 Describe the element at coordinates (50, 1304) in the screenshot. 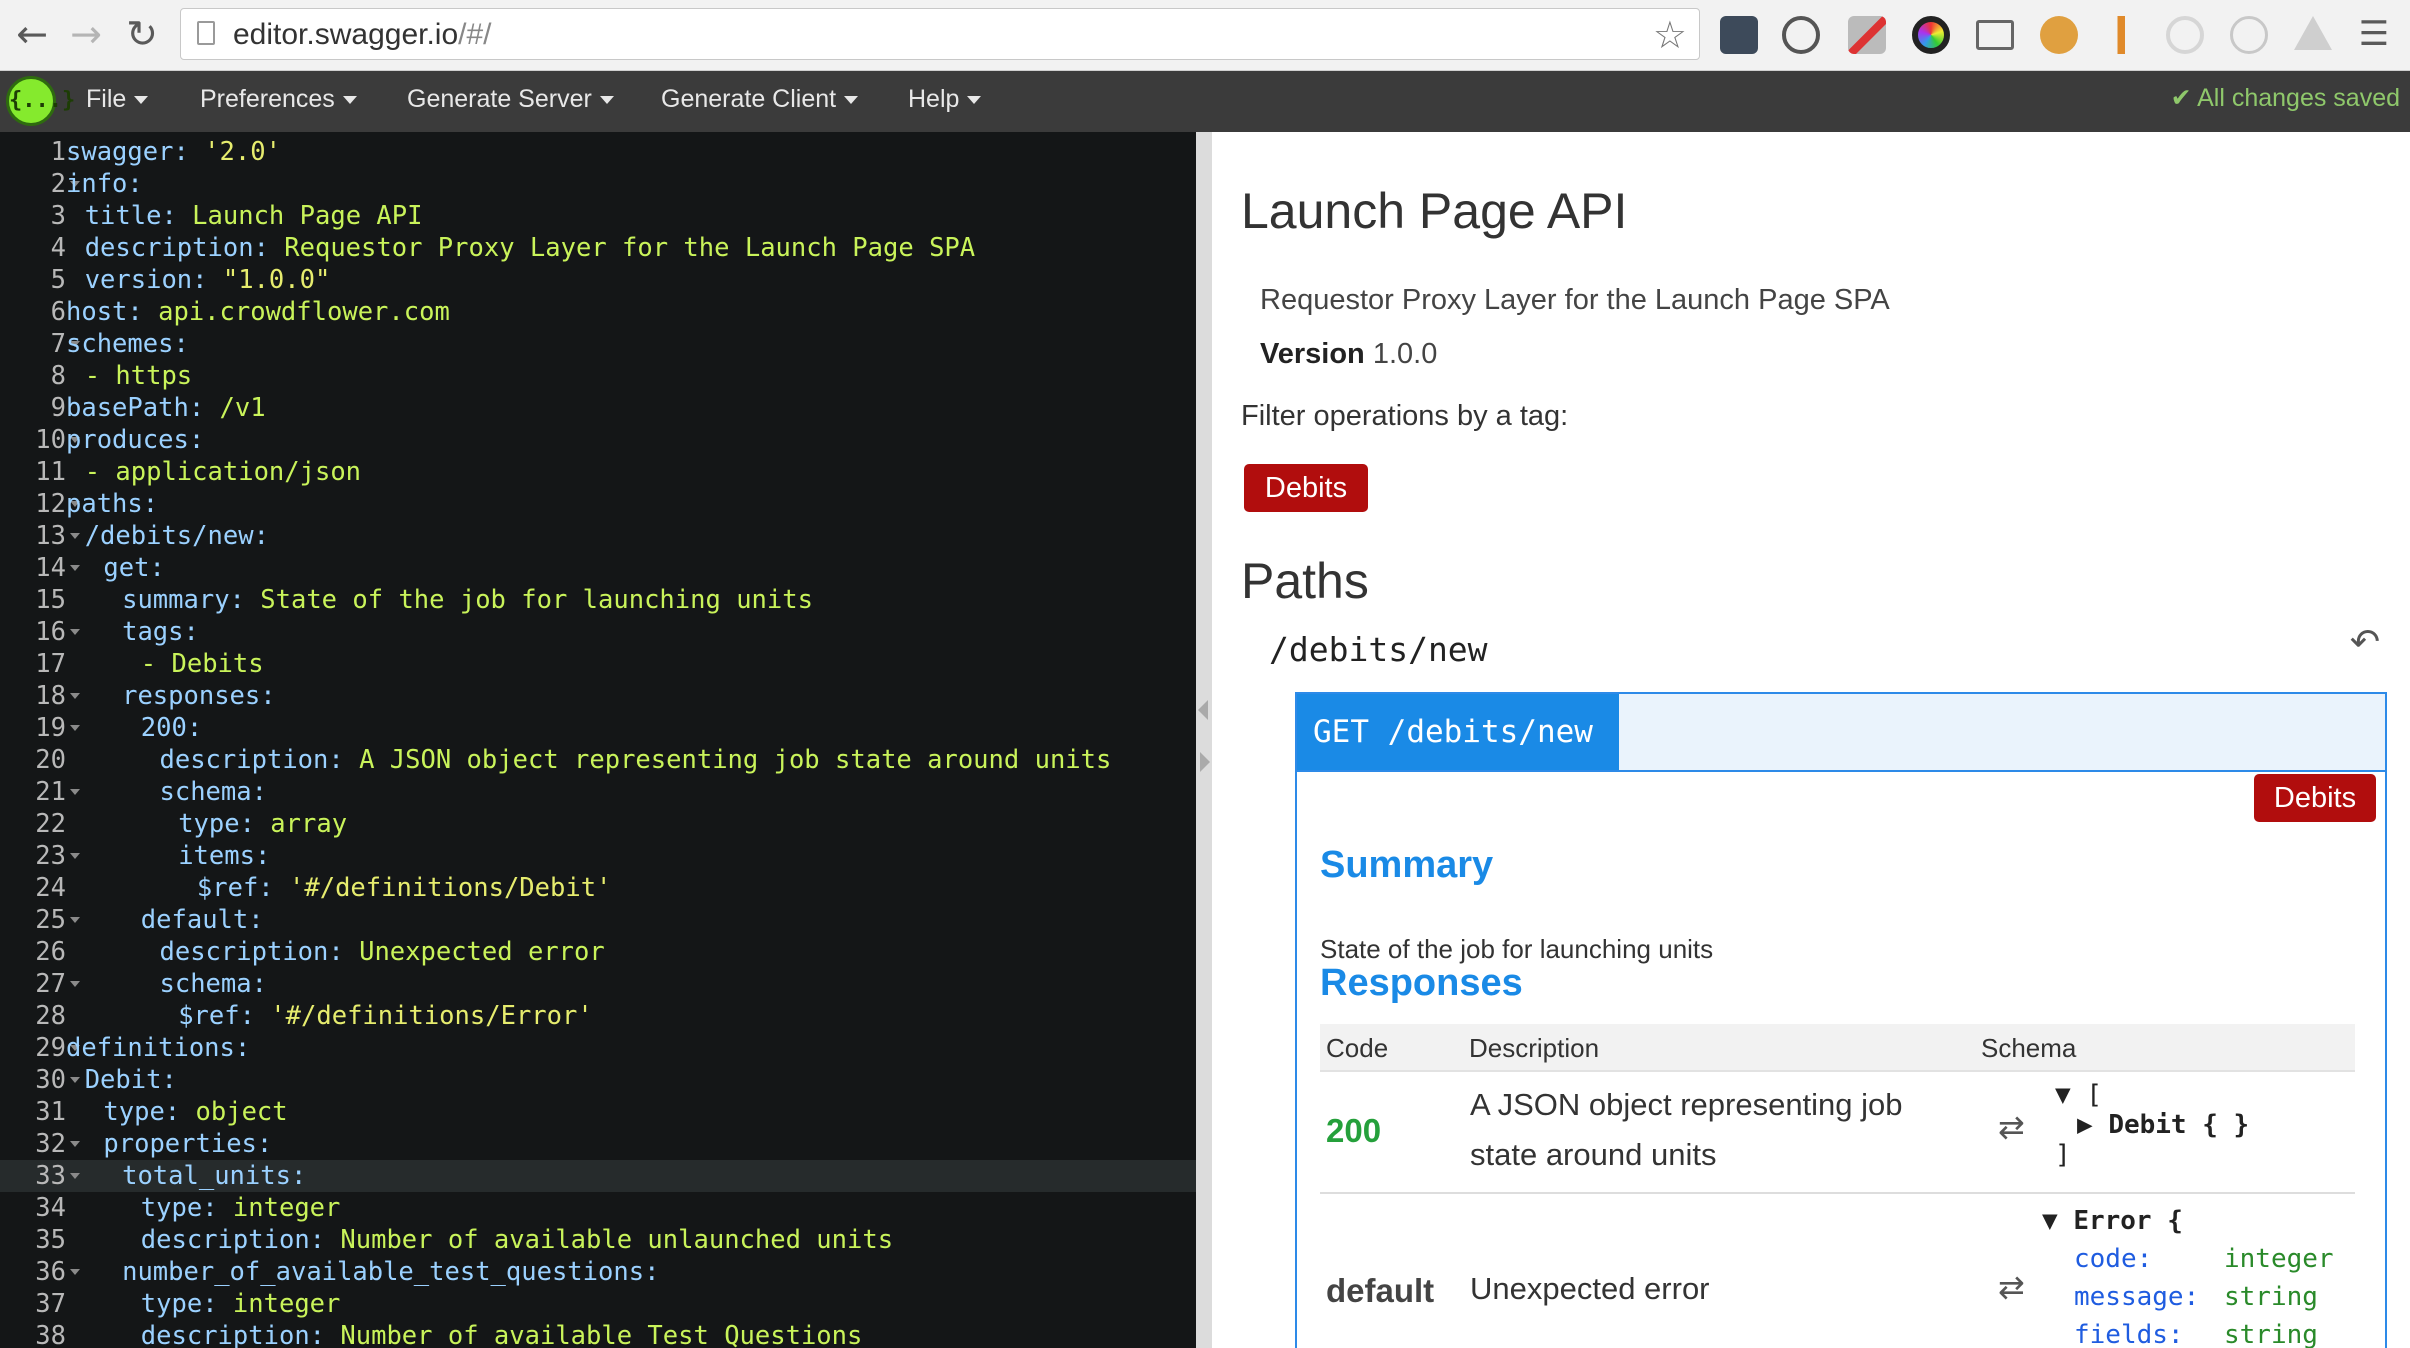

I see `line-number: 37` at that location.